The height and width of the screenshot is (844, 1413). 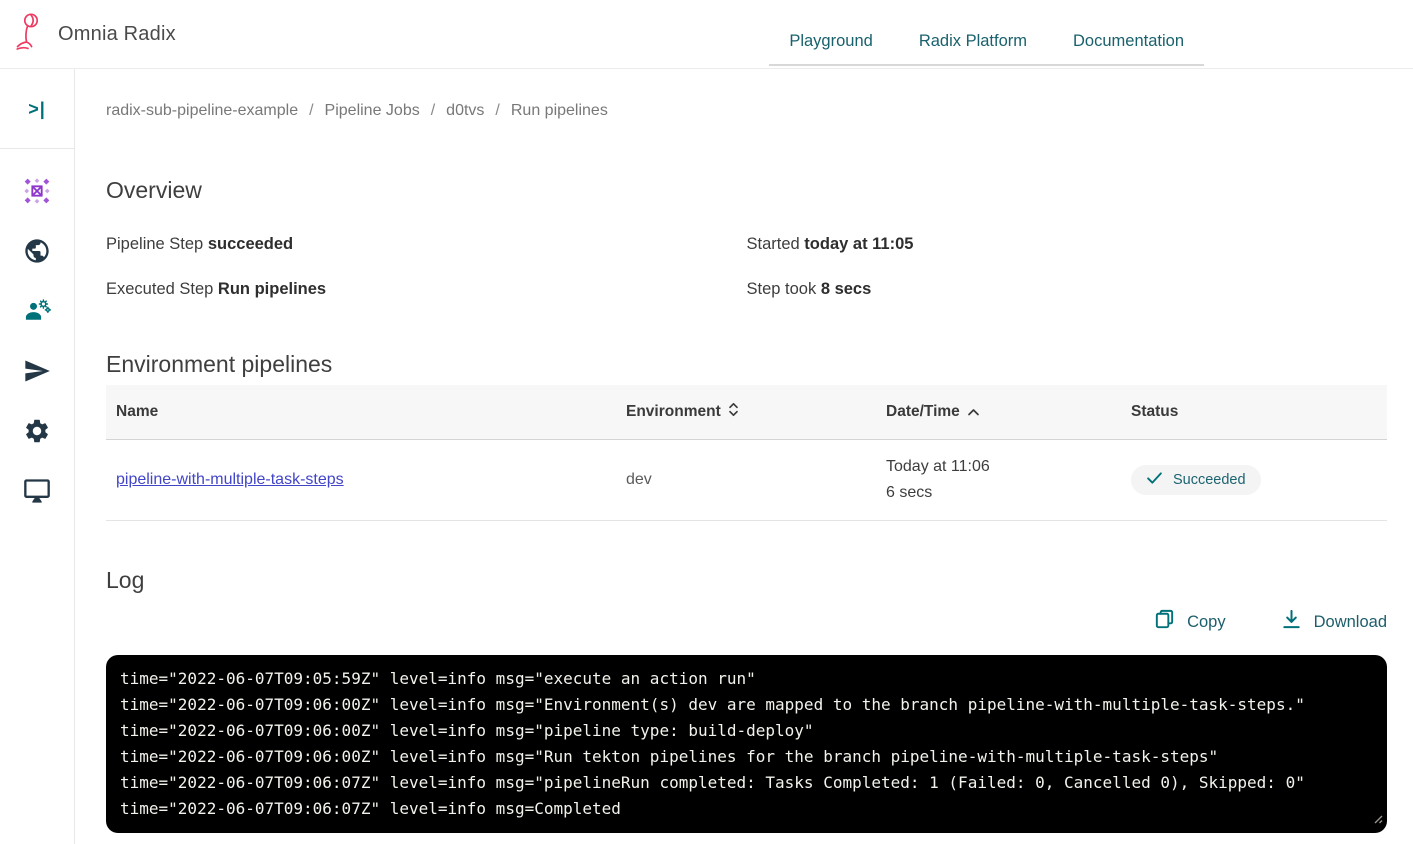 What do you see at coordinates (426, 244) in the screenshot?
I see `overview-field: Pipeline Step succeeded` at bounding box center [426, 244].